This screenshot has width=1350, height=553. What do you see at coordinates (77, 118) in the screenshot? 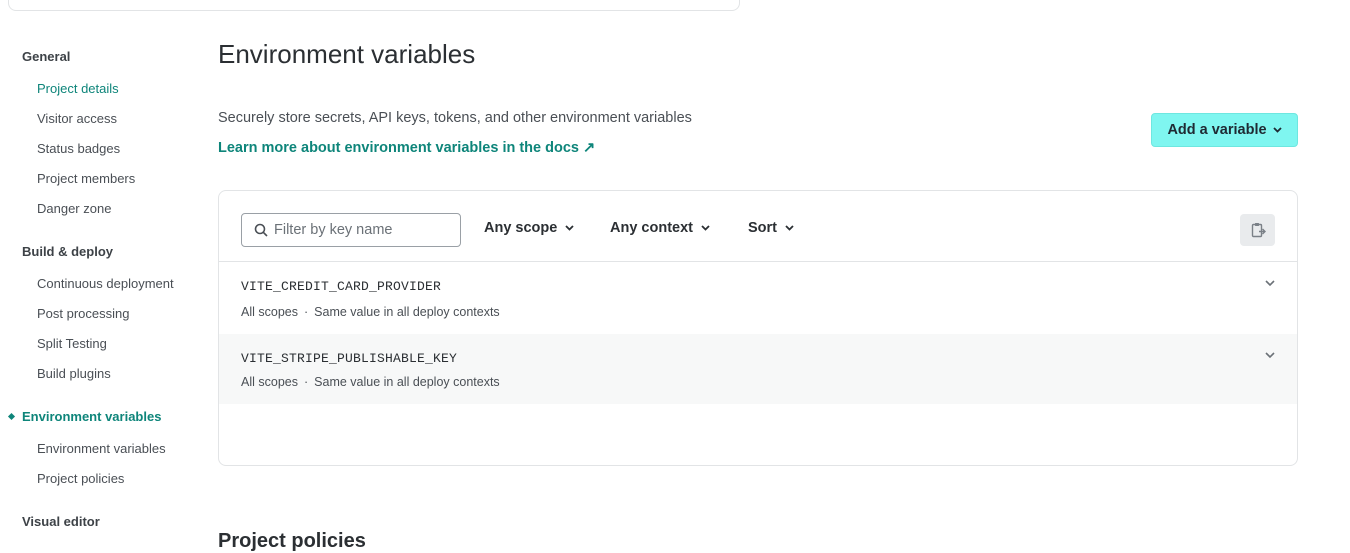
I see `sidebar-item-visitor-access: Visitor access` at bounding box center [77, 118].